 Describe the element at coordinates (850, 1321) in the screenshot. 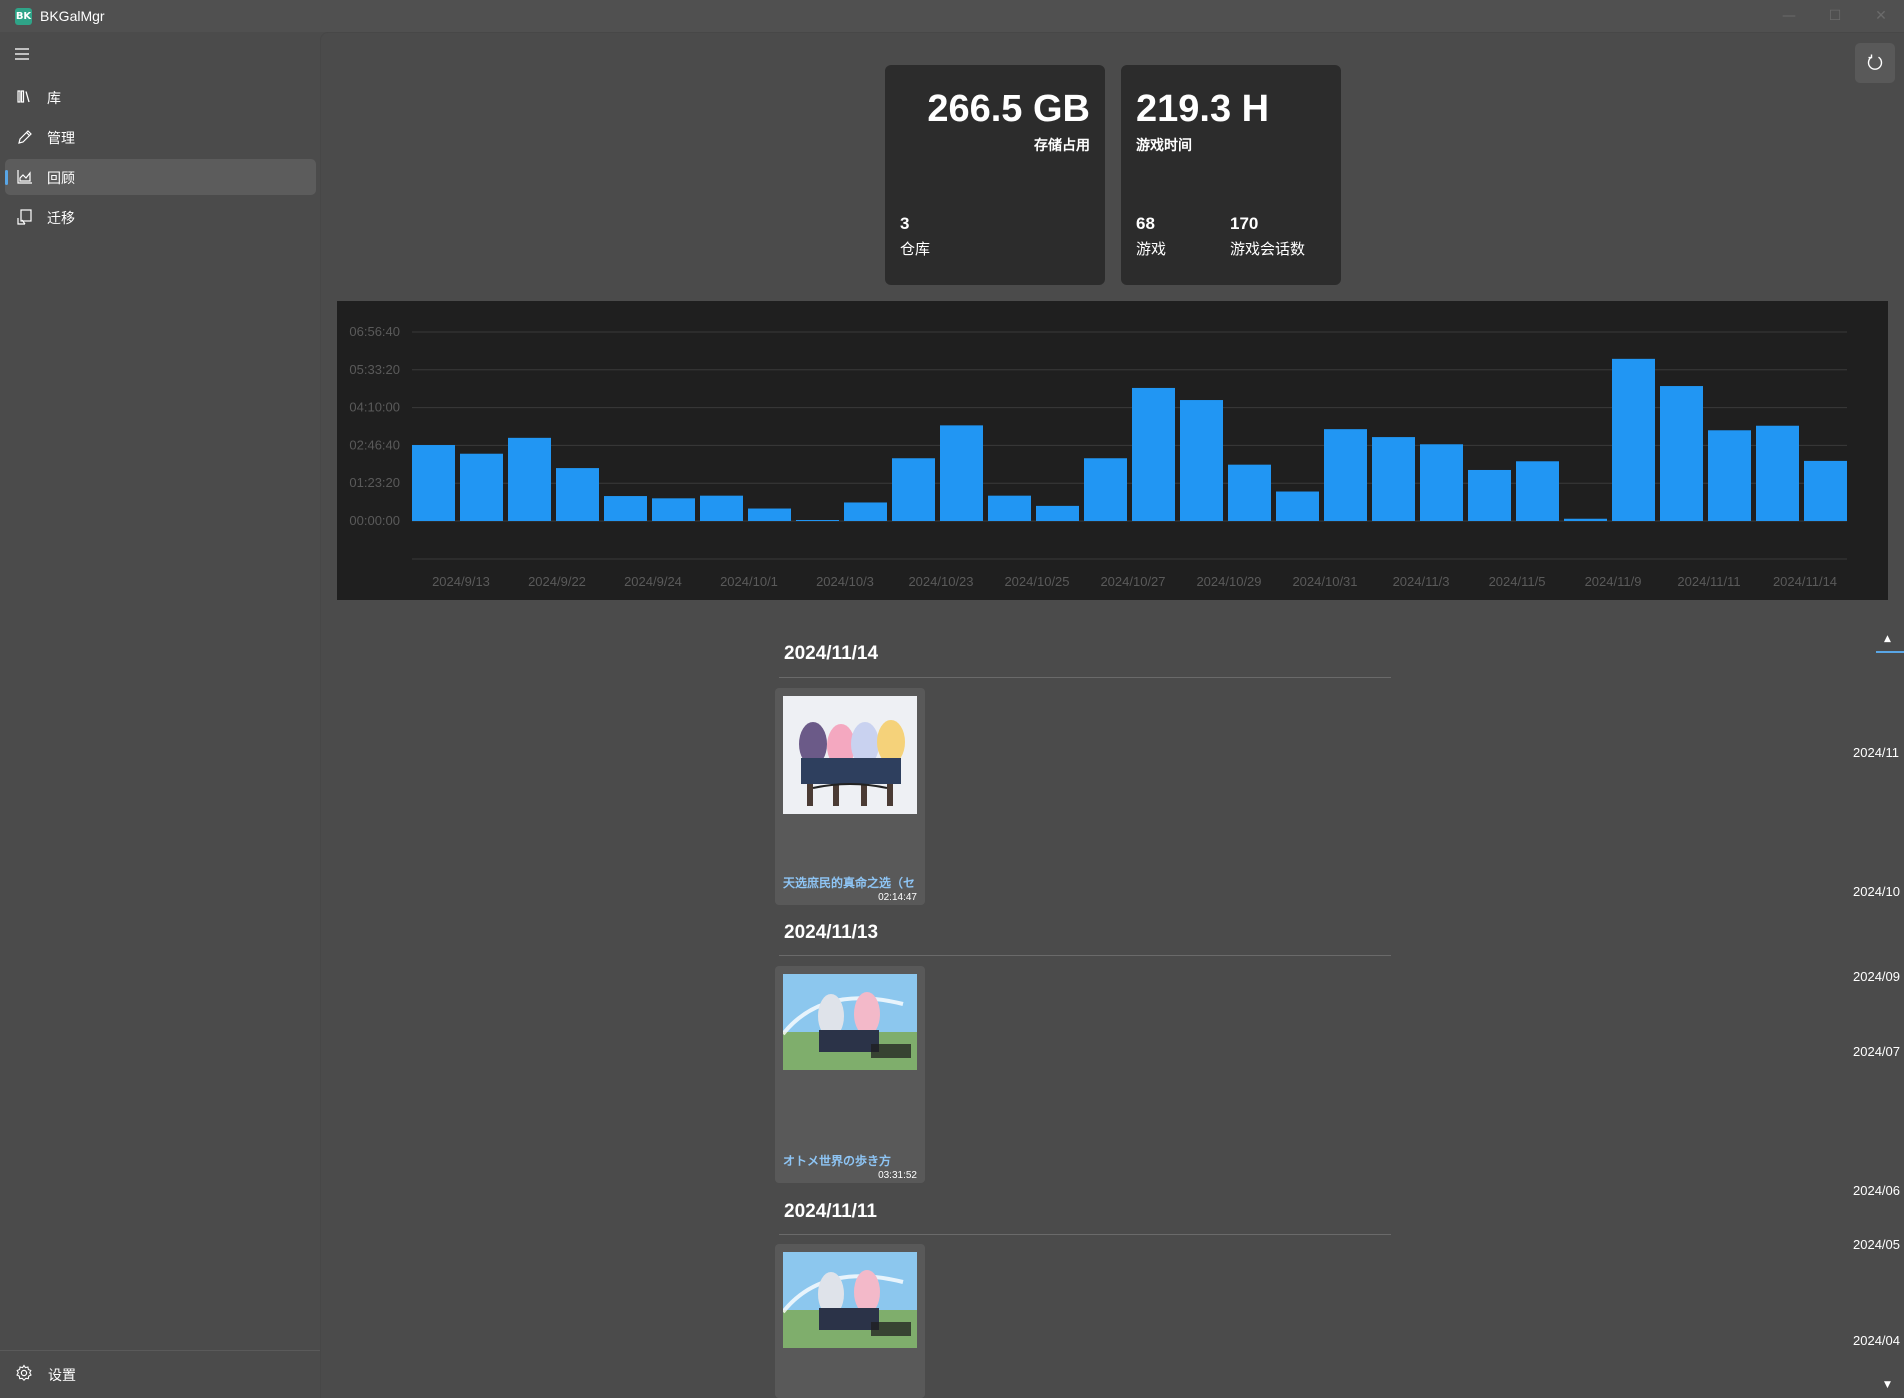

I see `game-session-card` at that location.